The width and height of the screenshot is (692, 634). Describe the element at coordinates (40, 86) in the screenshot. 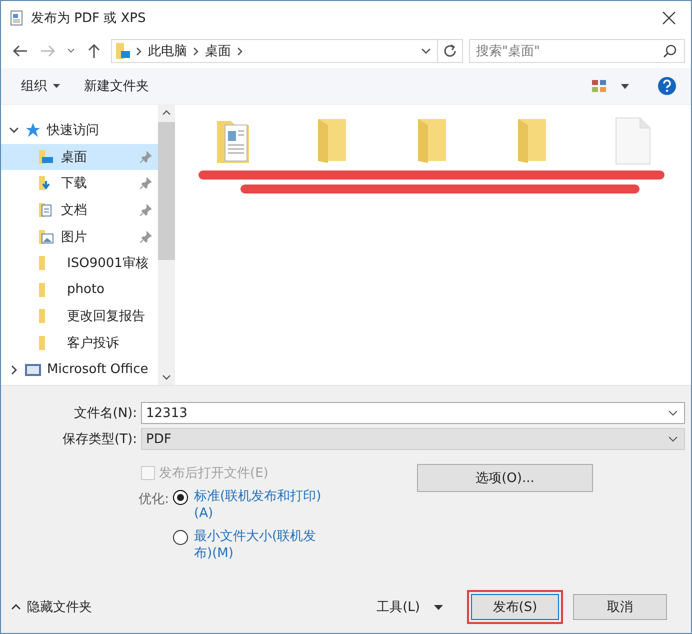

I see `organize-menu-button: 组织` at that location.